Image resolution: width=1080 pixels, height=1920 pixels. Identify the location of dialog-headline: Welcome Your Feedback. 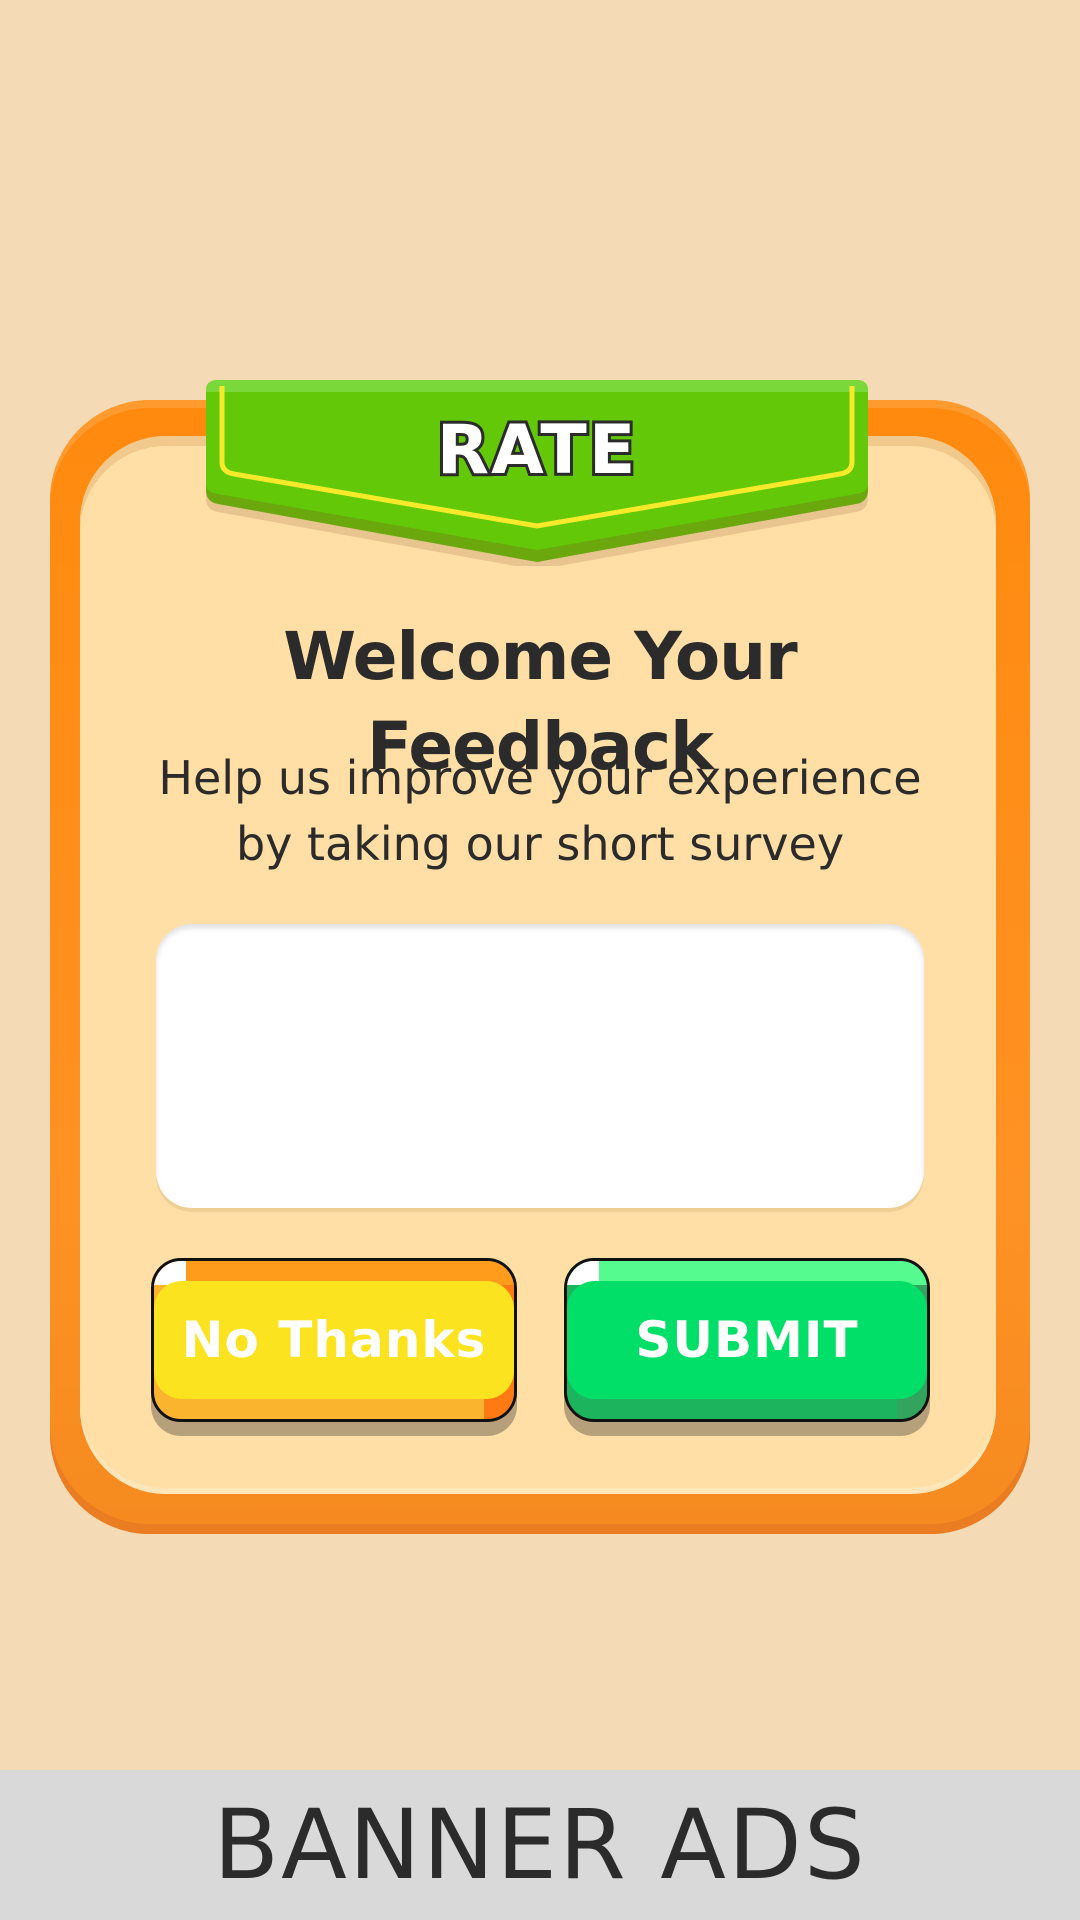
(540, 701).